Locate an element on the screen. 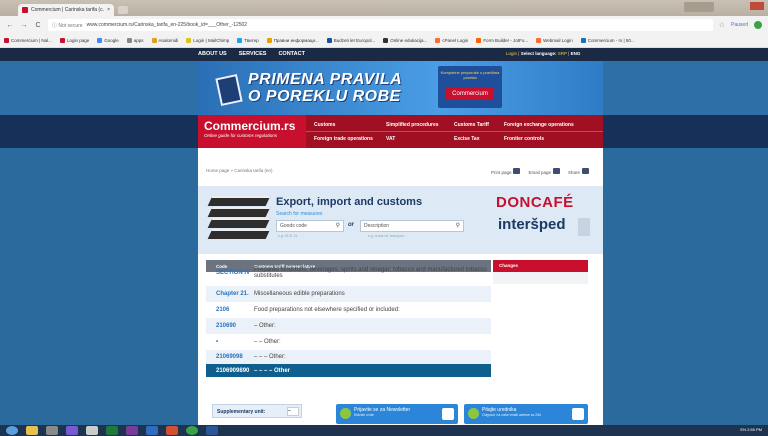 Image resolution: width=768 pixels, height=436 pixels. supplementary-unit-select: – is located at coordinates (293, 411).